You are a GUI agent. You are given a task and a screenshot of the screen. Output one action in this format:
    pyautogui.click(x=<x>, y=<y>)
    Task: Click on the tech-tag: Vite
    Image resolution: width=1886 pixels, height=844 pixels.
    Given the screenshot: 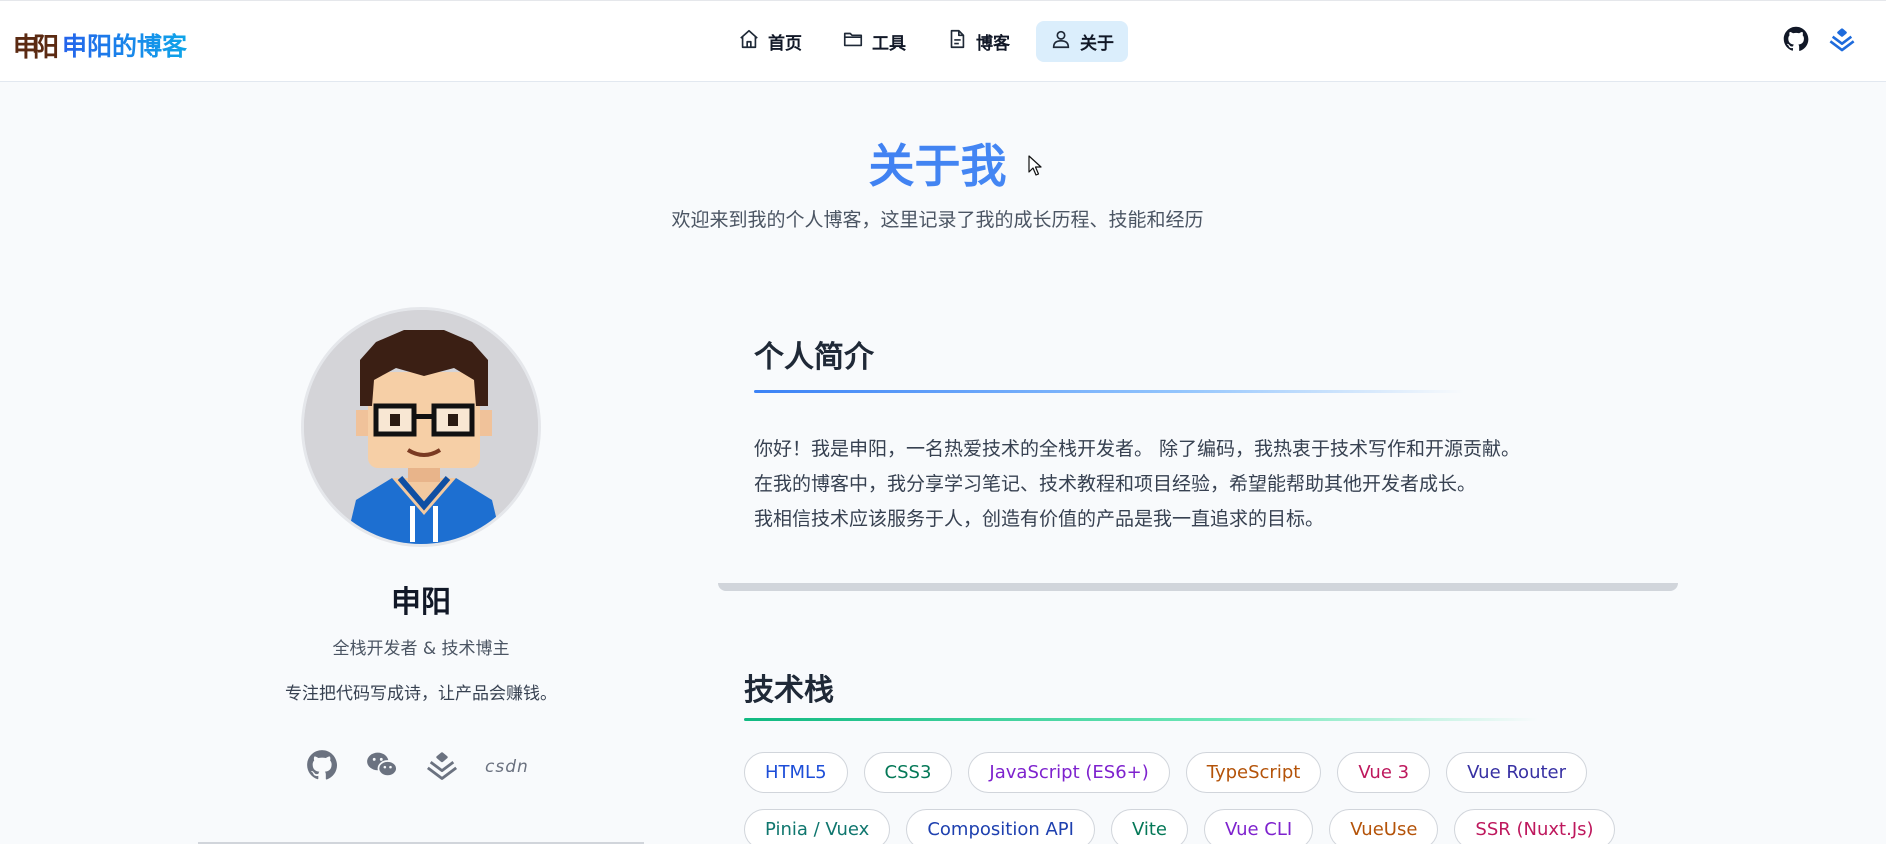 What is the action you would take?
    pyautogui.click(x=1149, y=826)
    